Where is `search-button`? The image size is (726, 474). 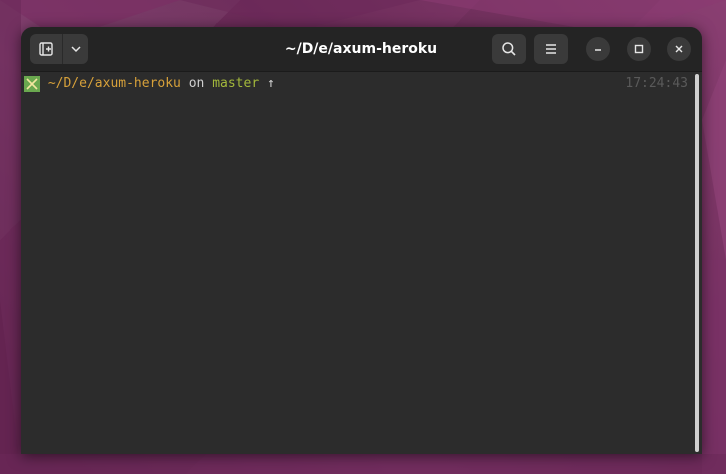
search-button is located at coordinates (509, 49).